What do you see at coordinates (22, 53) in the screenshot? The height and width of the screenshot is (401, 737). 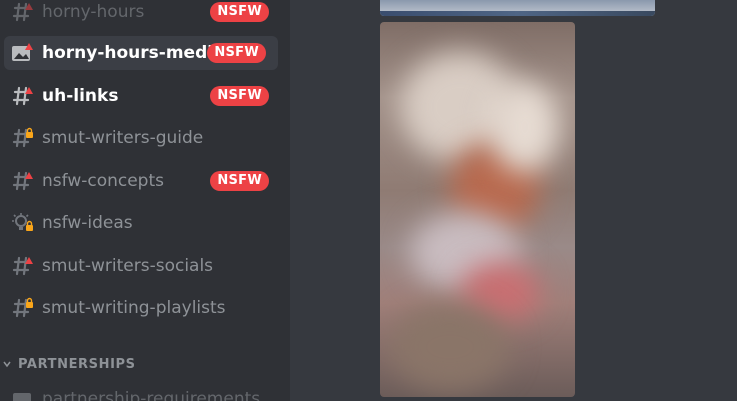 I see `image-channel-nsfw-icon` at bounding box center [22, 53].